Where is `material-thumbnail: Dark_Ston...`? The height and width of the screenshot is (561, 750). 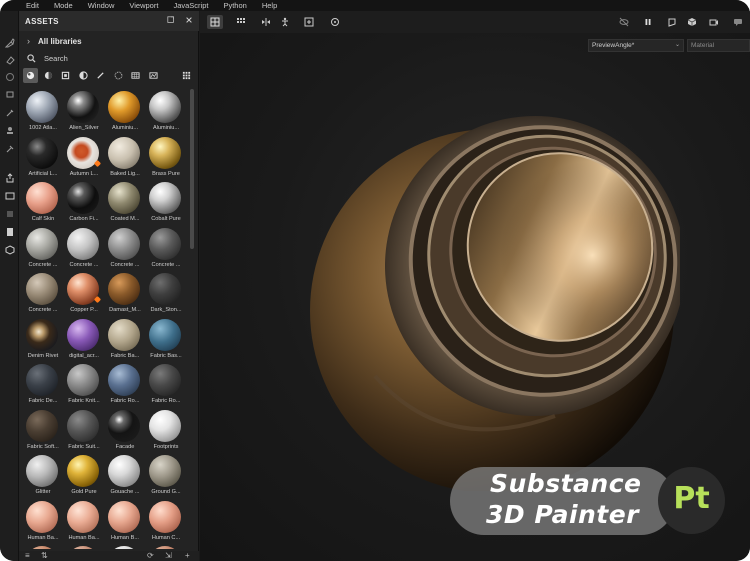
material-thumbnail: Dark_Ston... is located at coordinates (166, 293).